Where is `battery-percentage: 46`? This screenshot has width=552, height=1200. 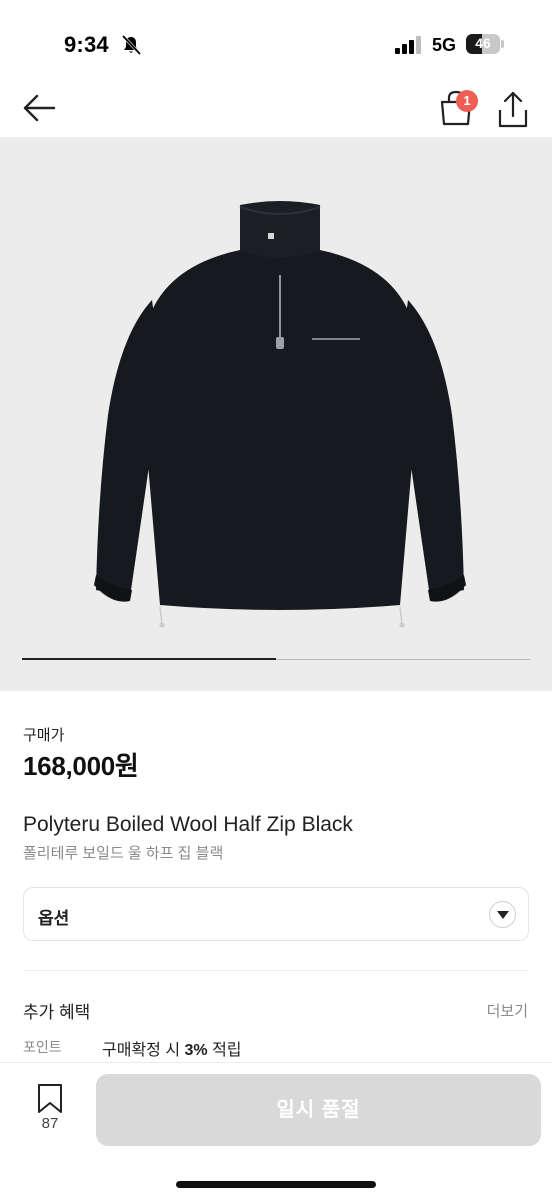
battery-percentage: 46 is located at coordinates (483, 43).